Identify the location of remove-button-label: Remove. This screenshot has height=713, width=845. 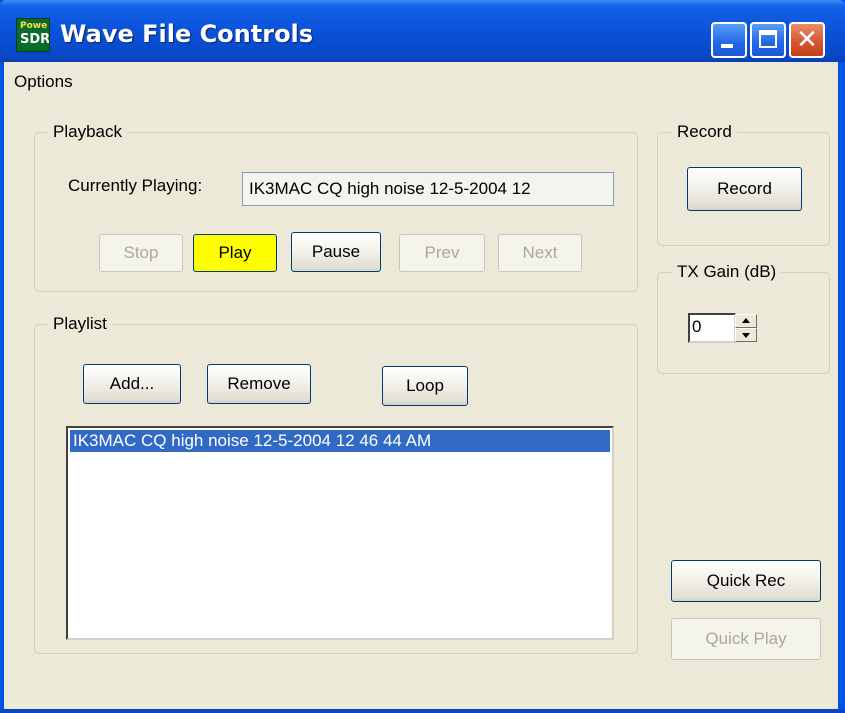
(259, 383).